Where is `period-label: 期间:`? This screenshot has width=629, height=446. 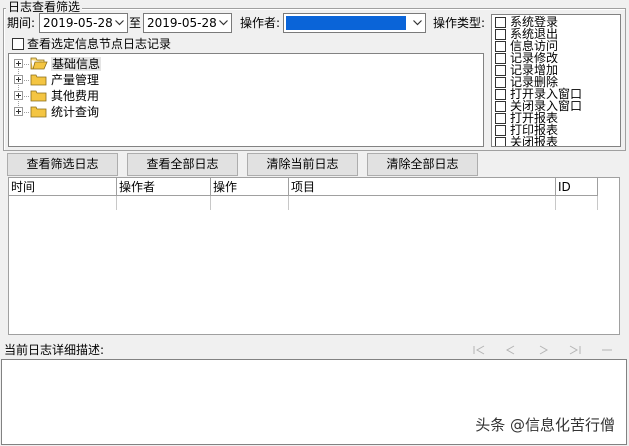 period-label: 期间: is located at coordinates (21, 23).